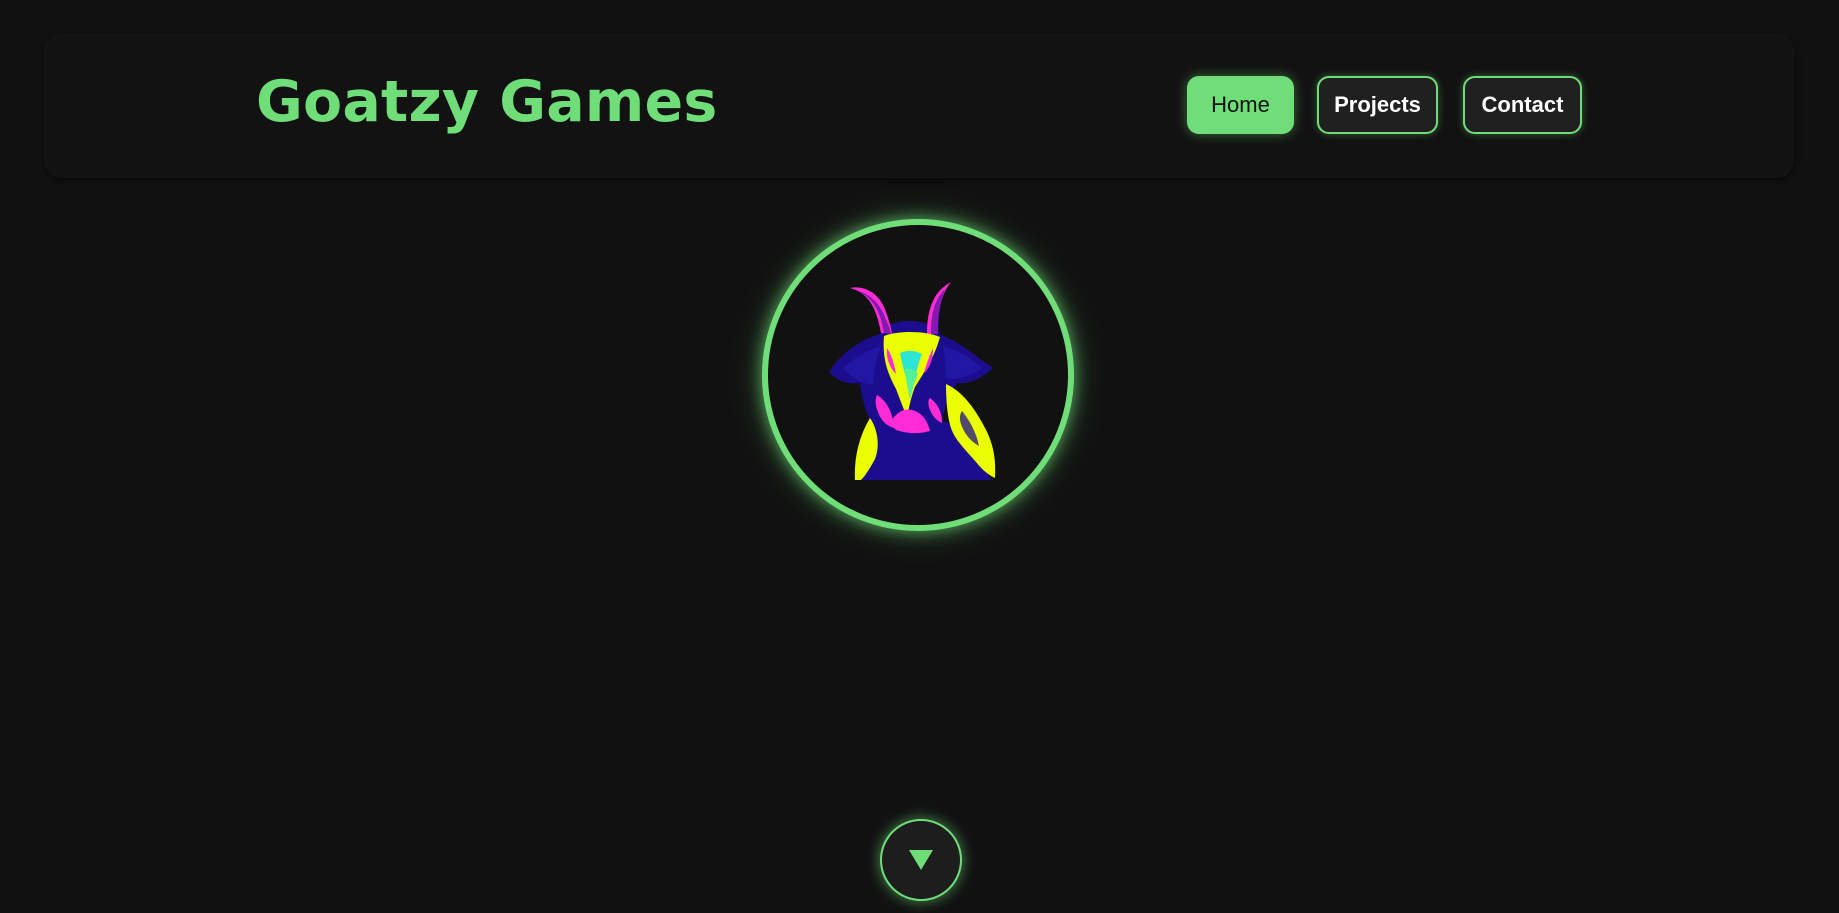 The height and width of the screenshot is (913, 1839). What do you see at coordinates (1377, 105) in the screenshot?
I see `nav-projects-button: Projects` at bounding box center [1377, 105].